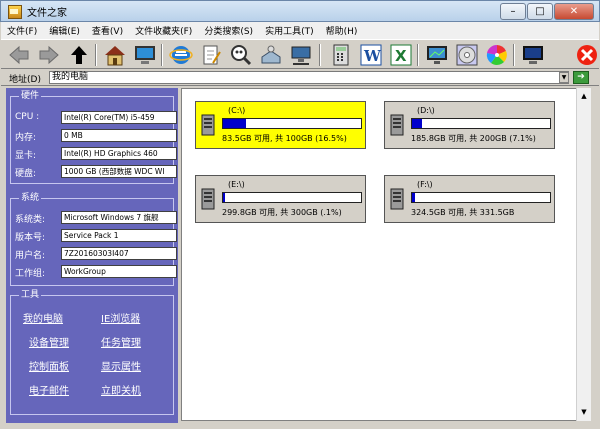 This screenshot has height=429, width=600. Describe the element at coordinates (282, 212) in the screenshot. I see `drive-e-info: 299.8GB 可用, 共 300GB (.1%)` at that location.